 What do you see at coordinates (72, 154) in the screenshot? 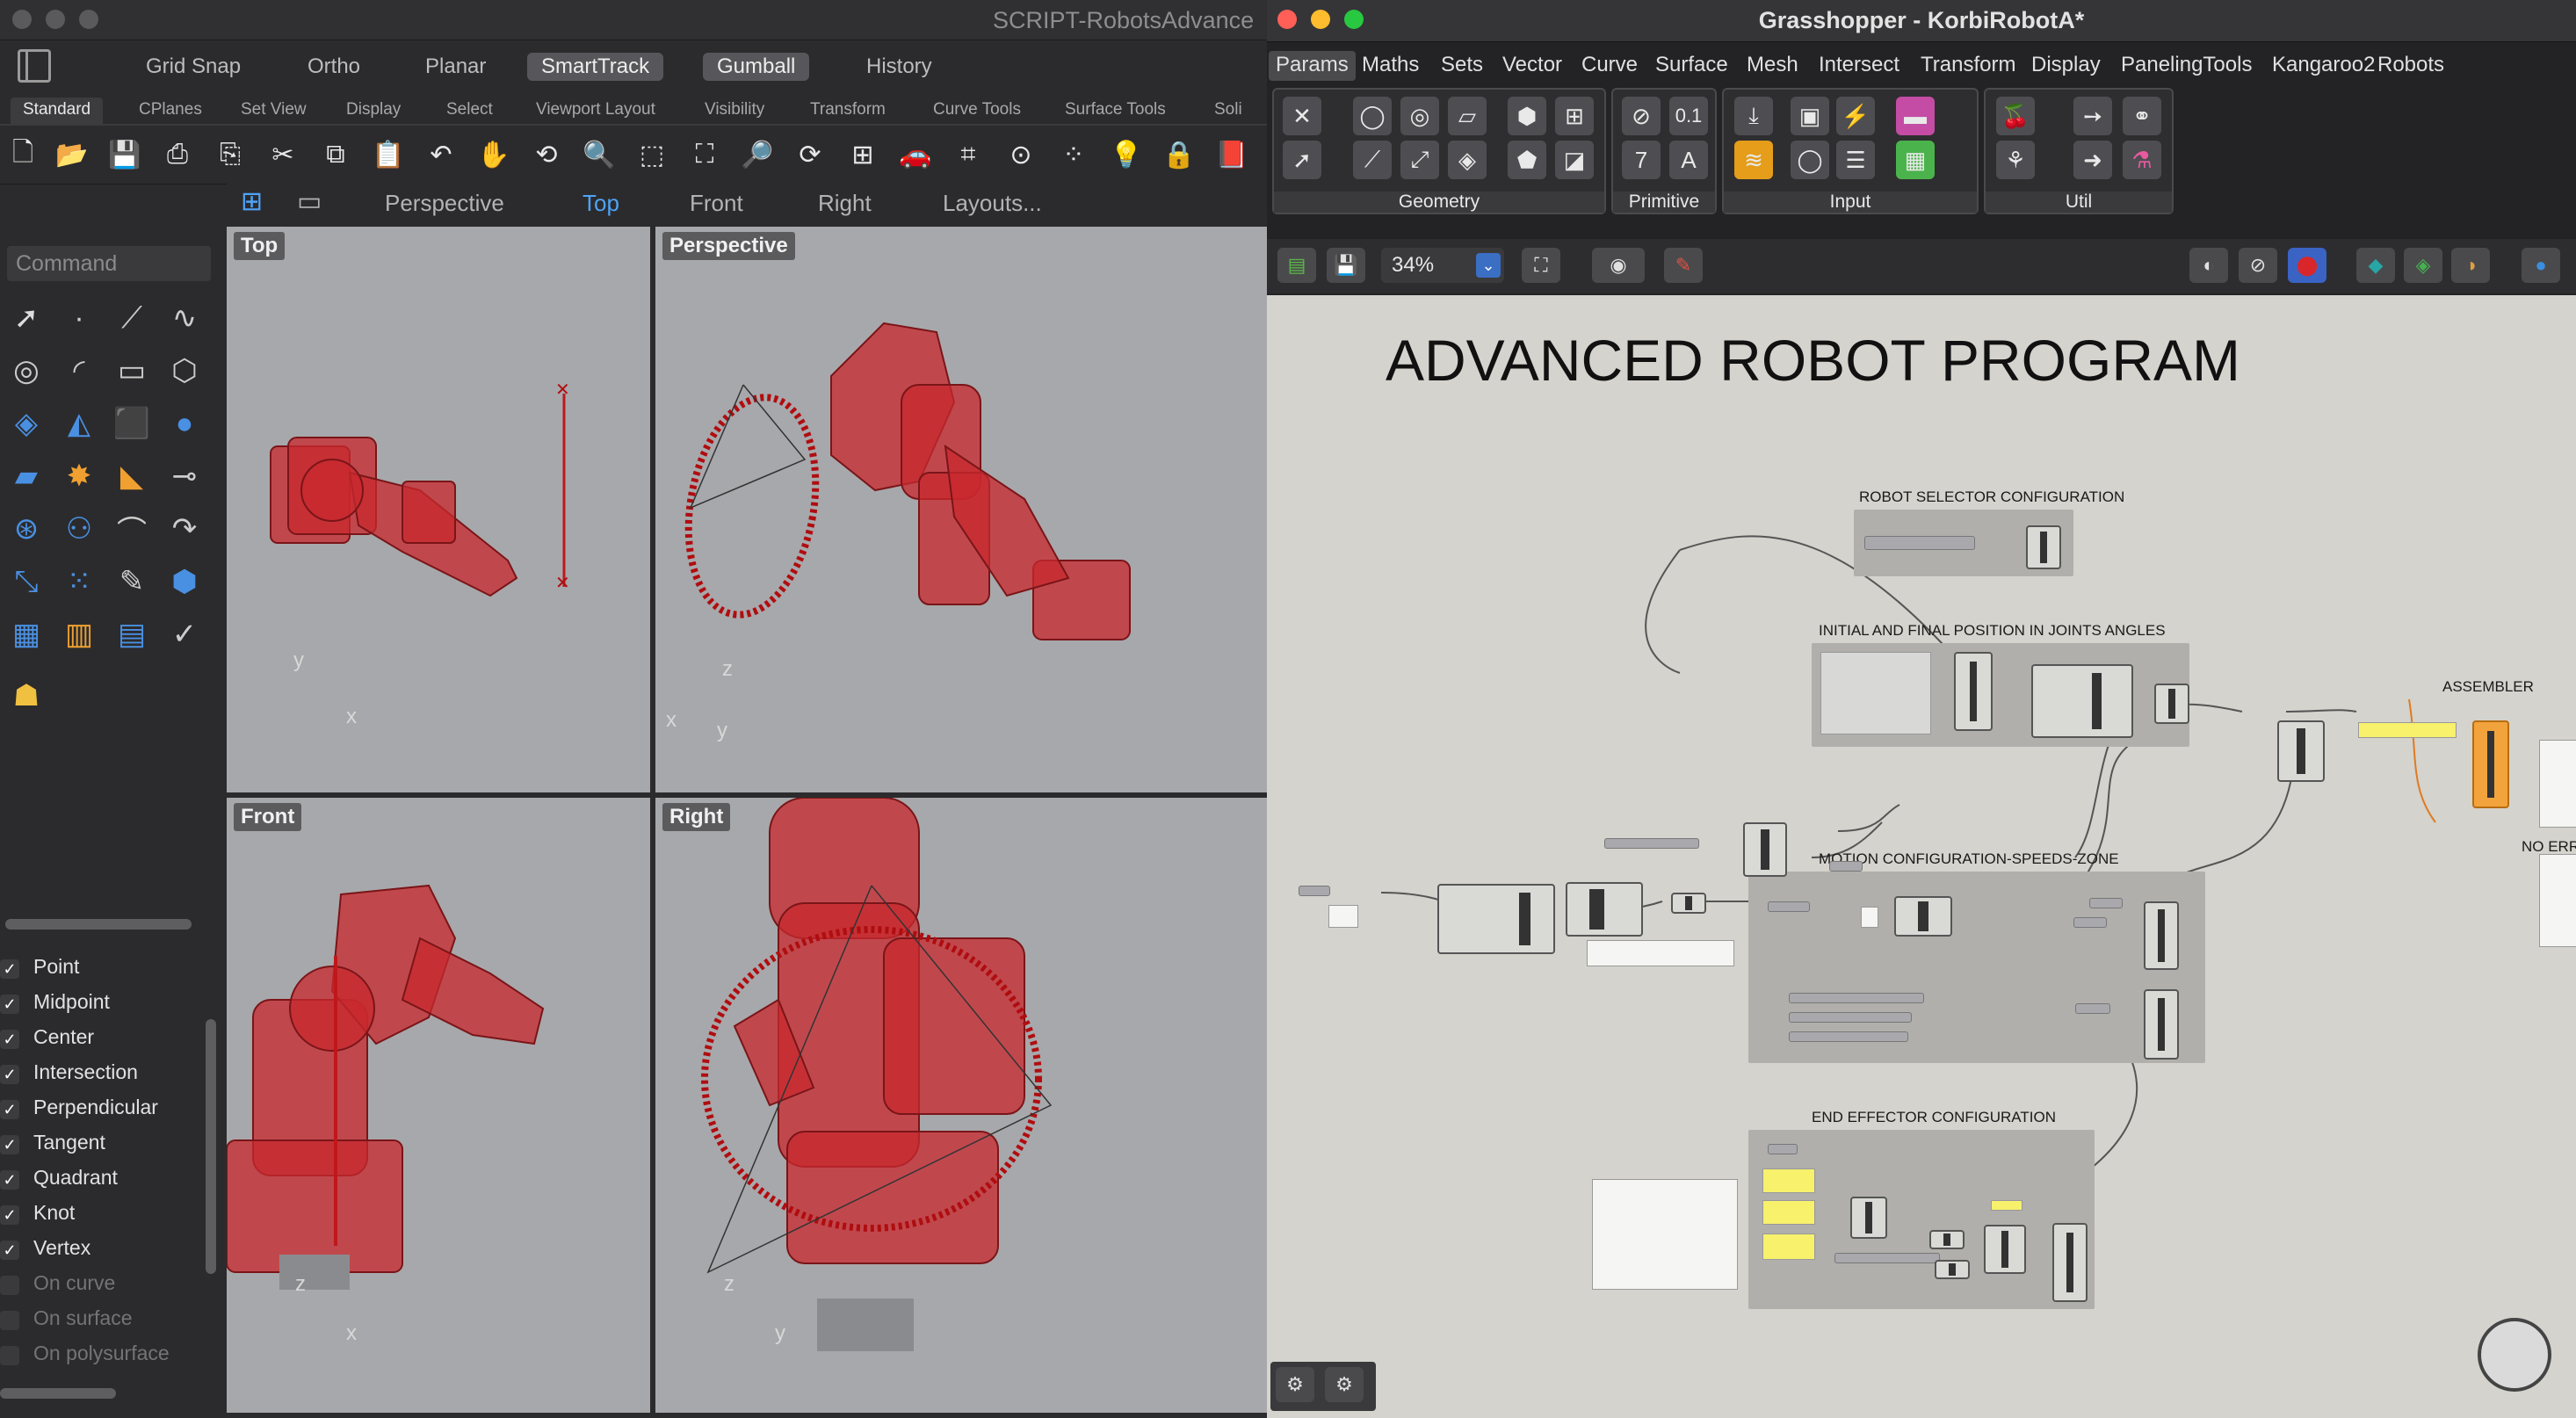
I see `open-folder-icon: 📂` at bounding box center [72, 154].